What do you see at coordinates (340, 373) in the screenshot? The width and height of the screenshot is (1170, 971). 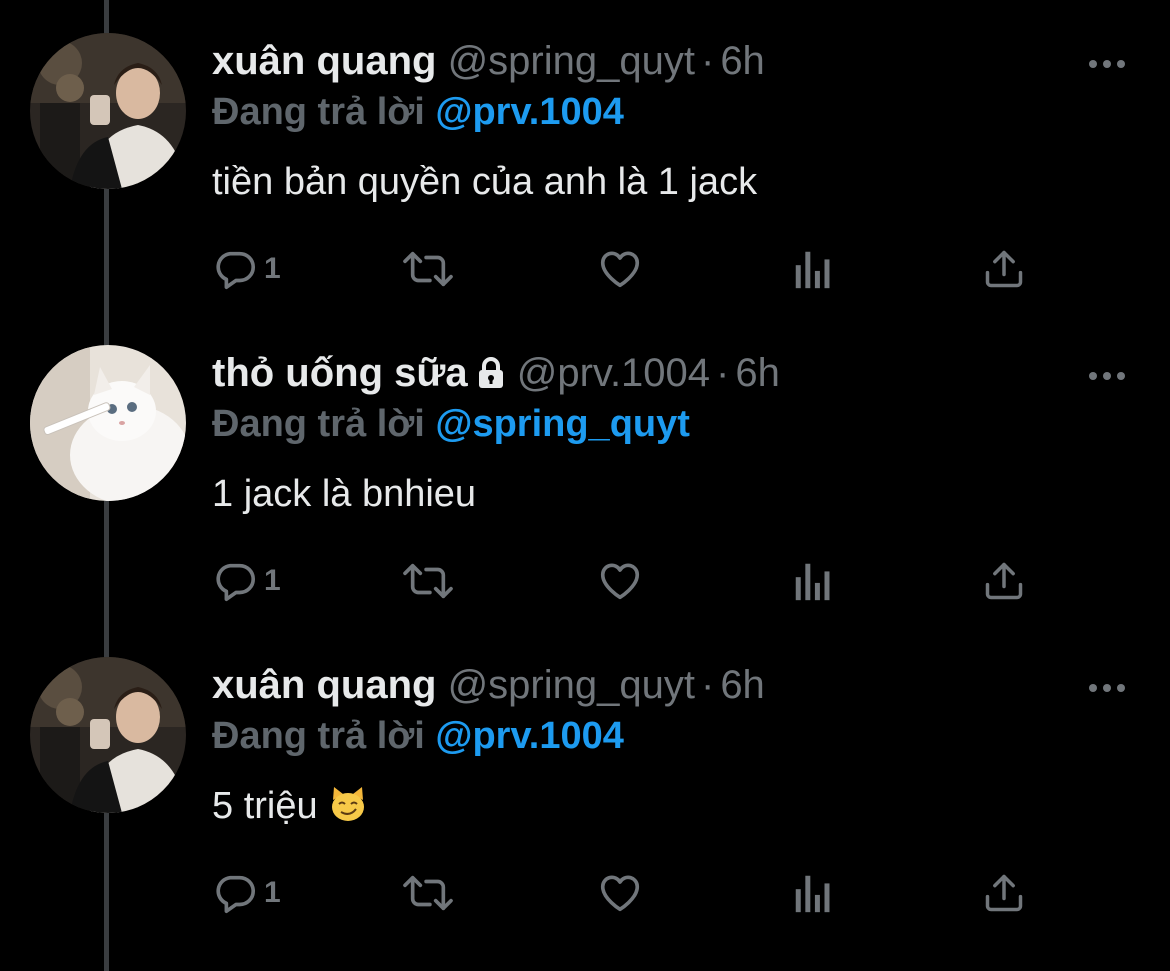 I see `display-name: thỏ uống sữa` at bounding box center [340, 373].